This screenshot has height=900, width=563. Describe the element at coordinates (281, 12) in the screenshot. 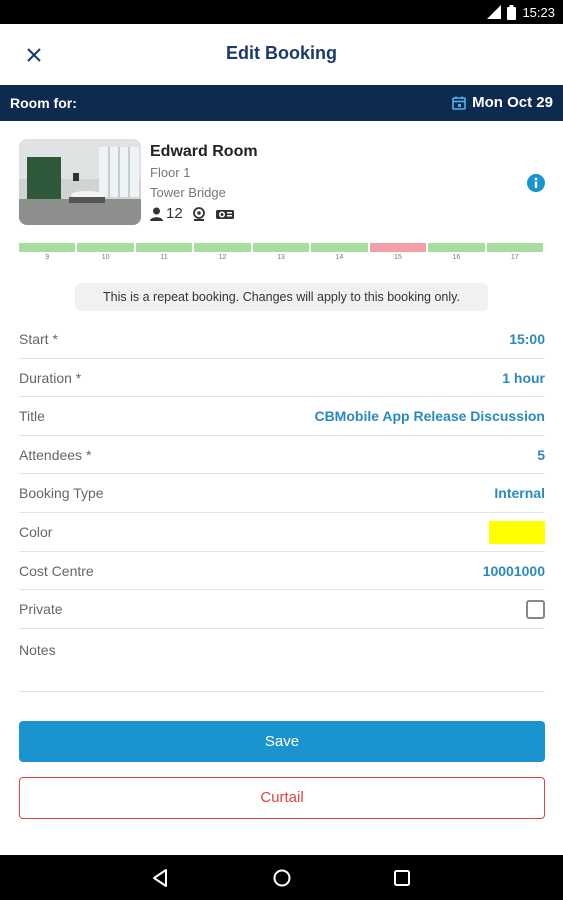

I see `status-bar: 15:23` at that location.